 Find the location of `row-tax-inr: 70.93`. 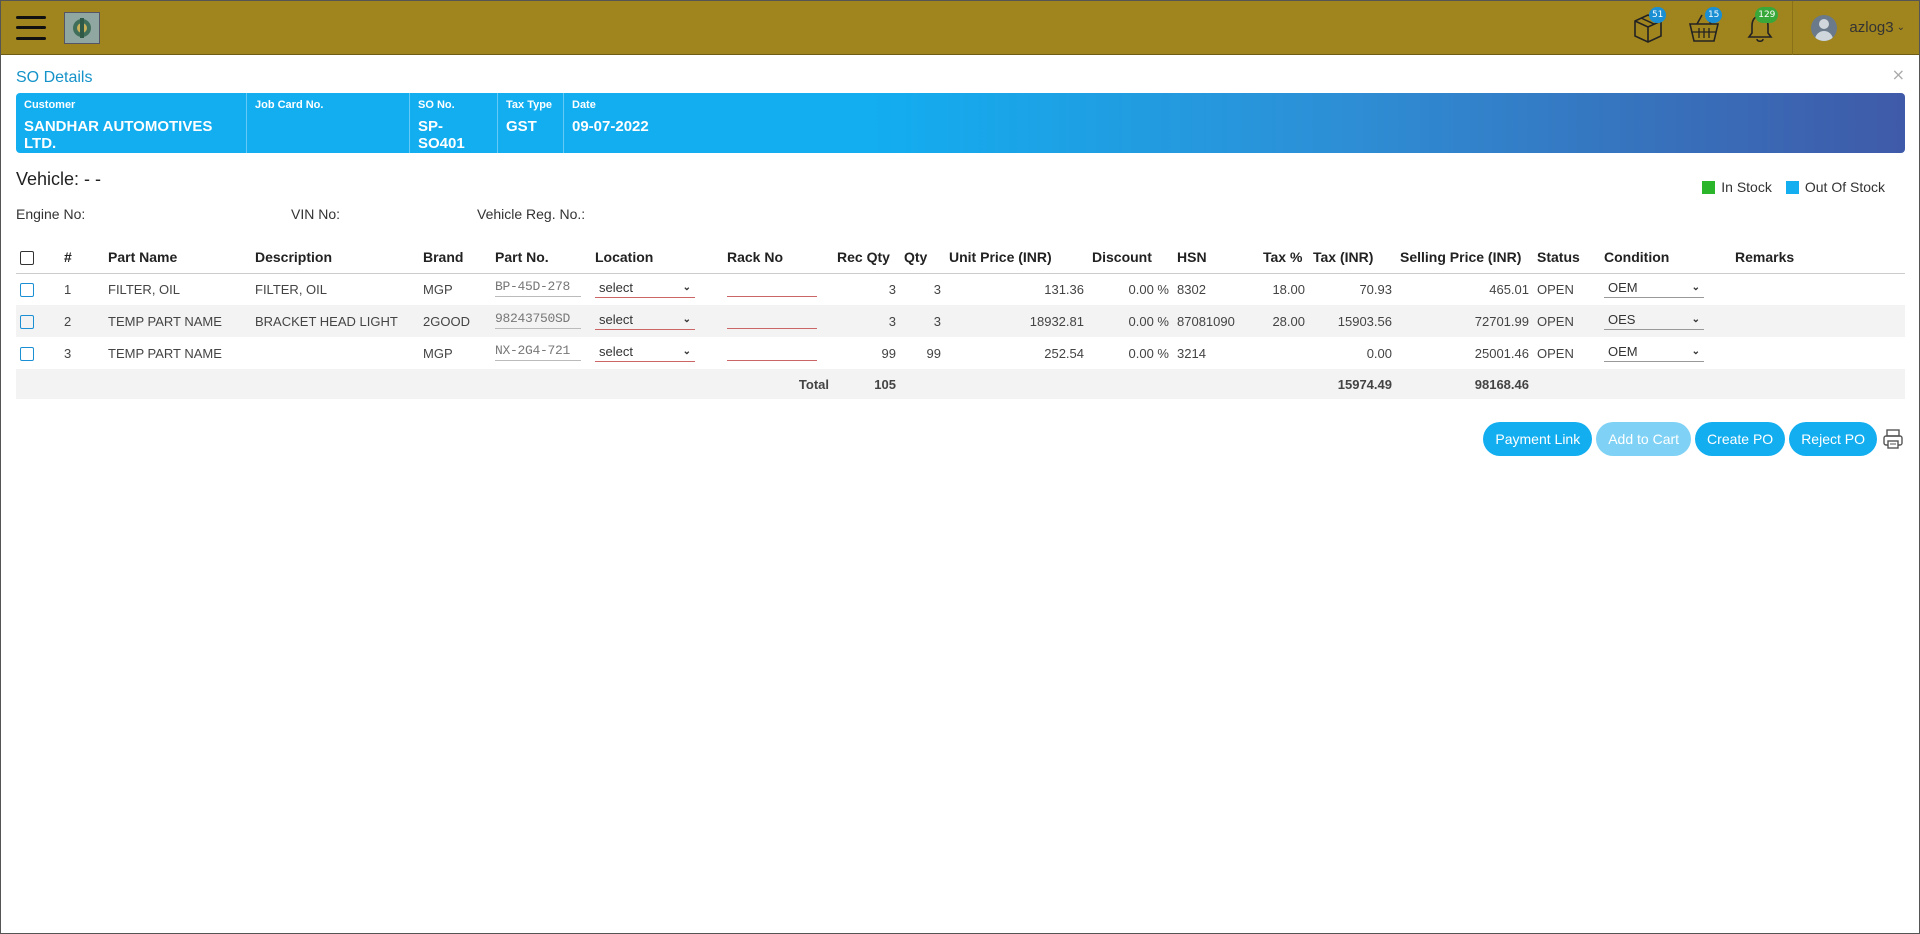

row-tax-inr: 70.93 is located at coordinates (1352, 289).